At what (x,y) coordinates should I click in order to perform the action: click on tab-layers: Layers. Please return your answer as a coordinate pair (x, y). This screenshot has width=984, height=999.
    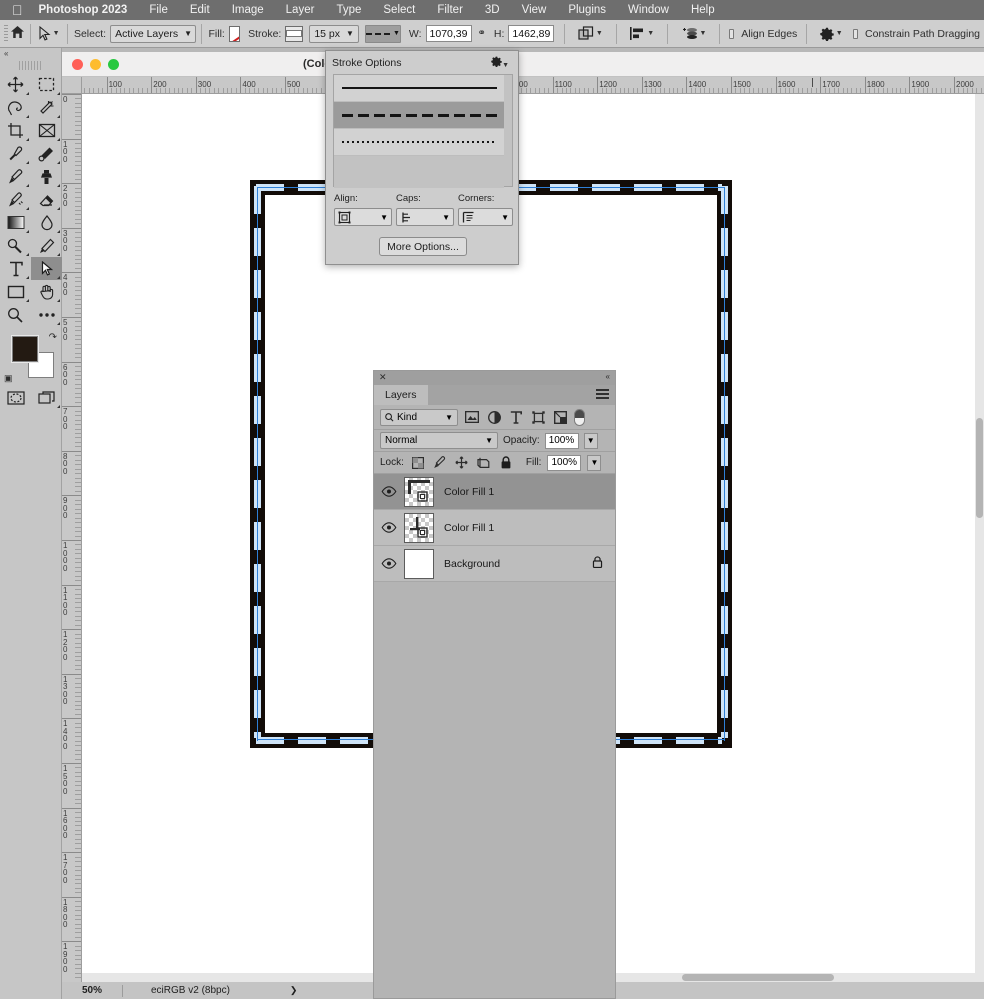
    Looking at the image, I should click on (401, 395).